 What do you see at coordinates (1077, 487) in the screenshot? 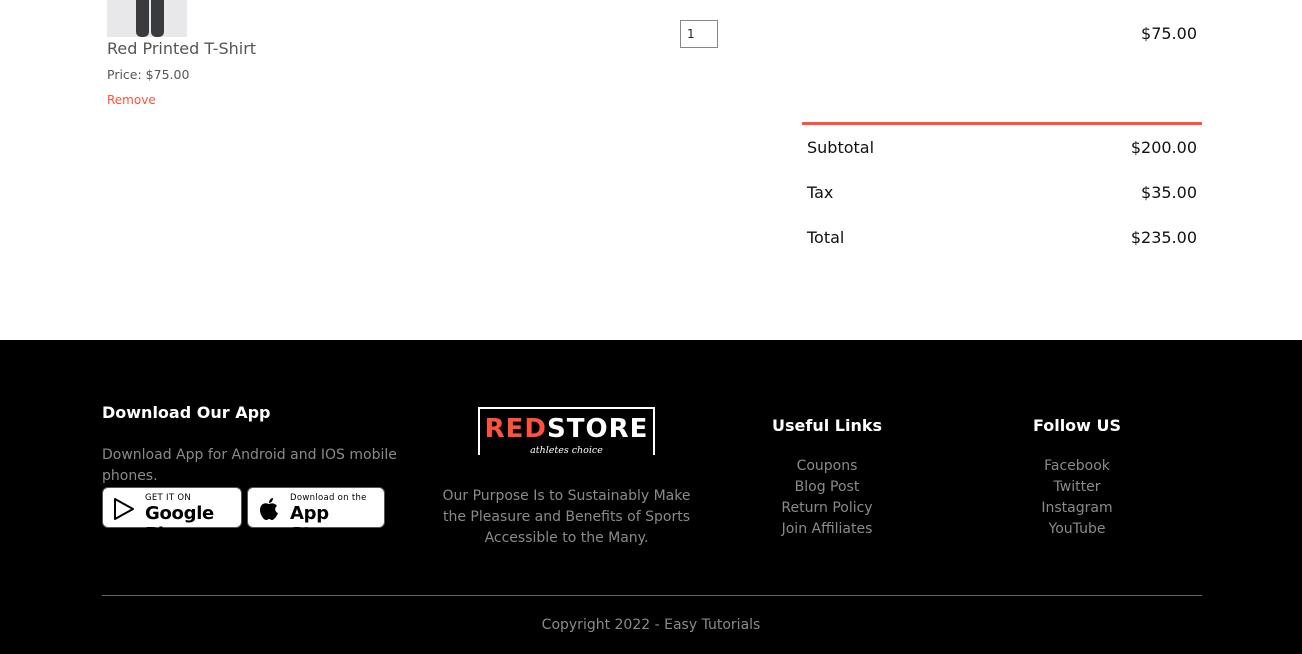
I see `link-twitter: Twitter` at bounding box center [1077, 487].